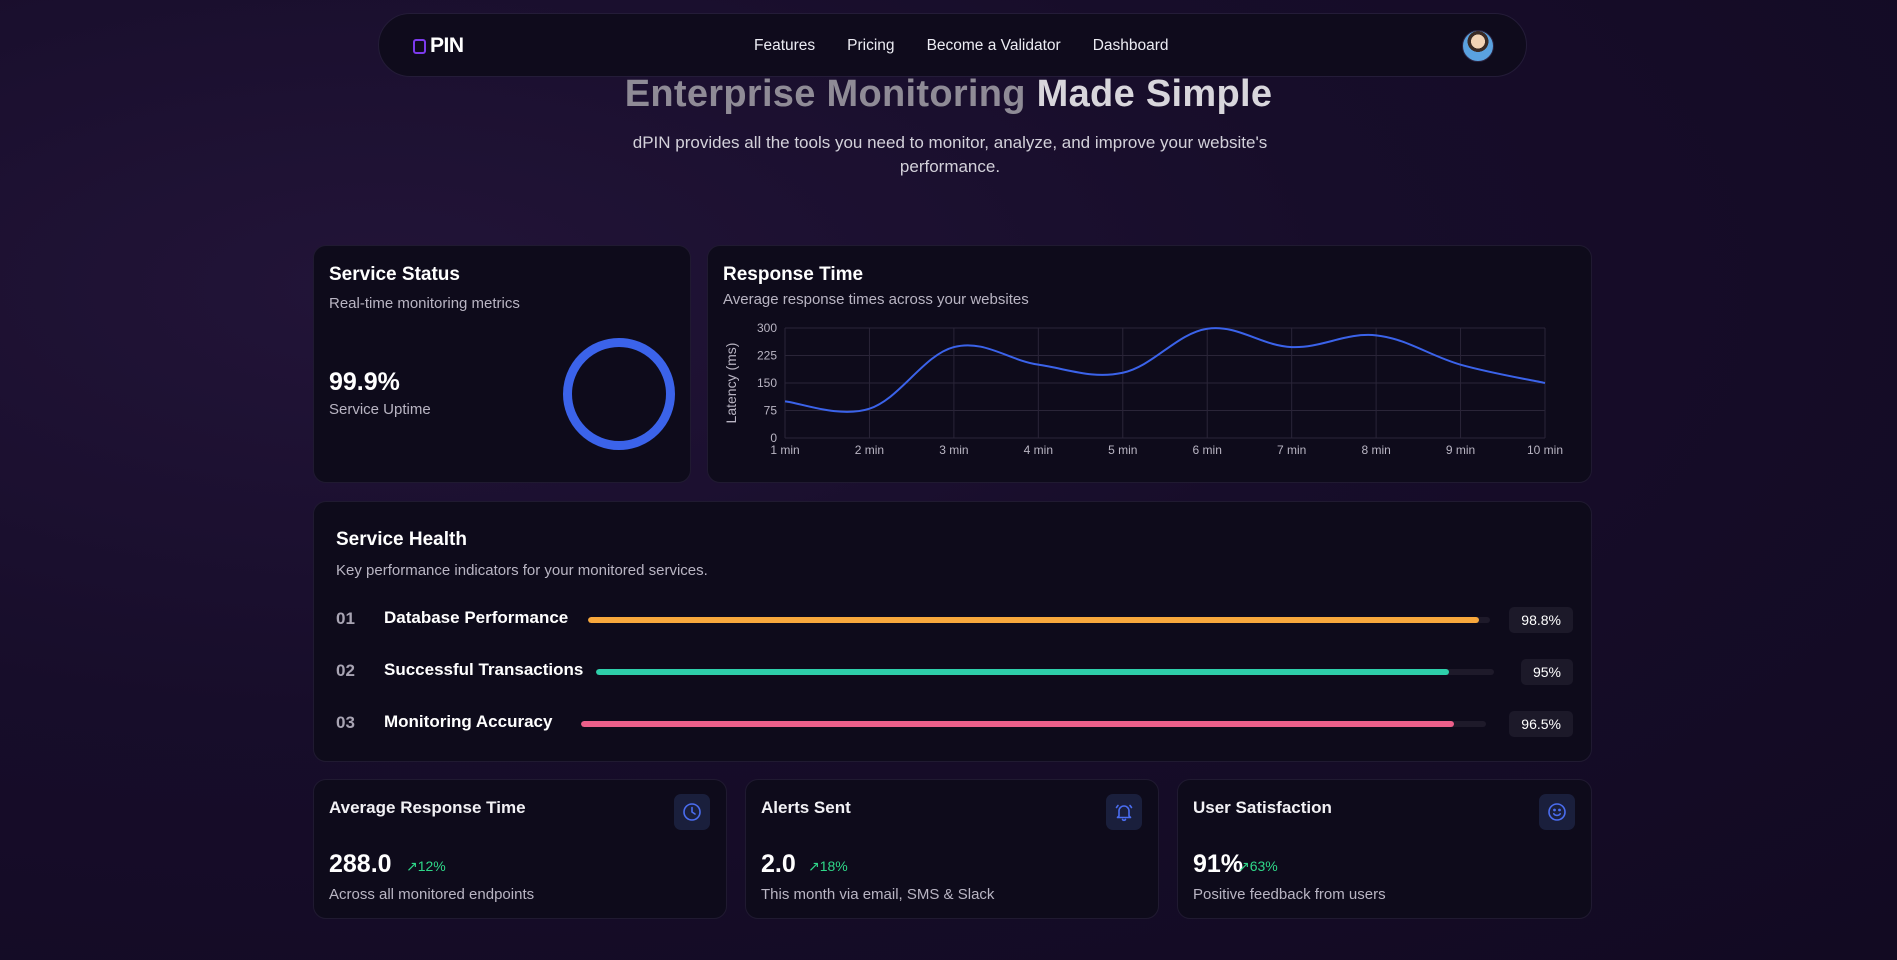 The height and width of the screenshot is (960, 1897). Describe the element at coordinates (1038, 450) in the screenshot. I see `x-tick-label: 4 min` at that location.